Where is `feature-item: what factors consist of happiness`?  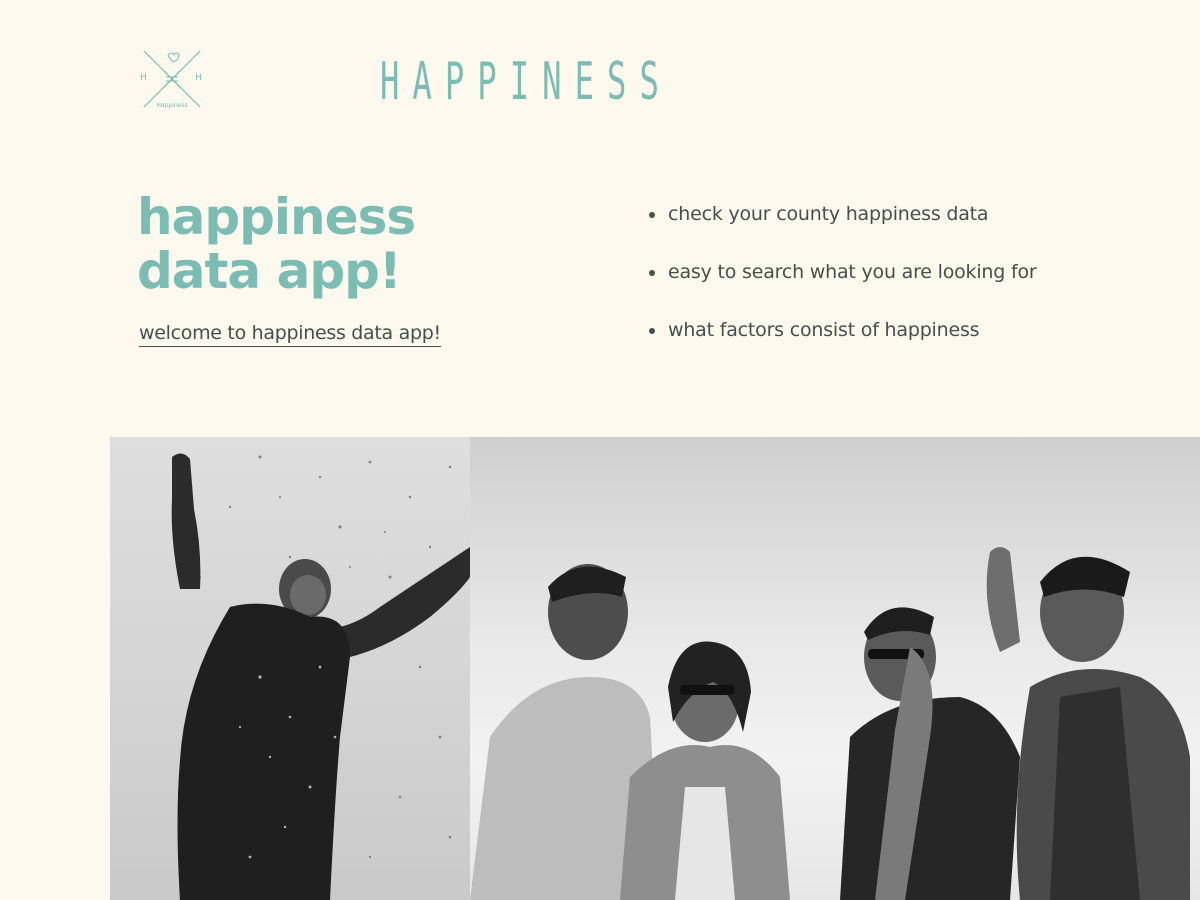
feature-item: what factors consist of happiness is located at coordinates (842, 341).